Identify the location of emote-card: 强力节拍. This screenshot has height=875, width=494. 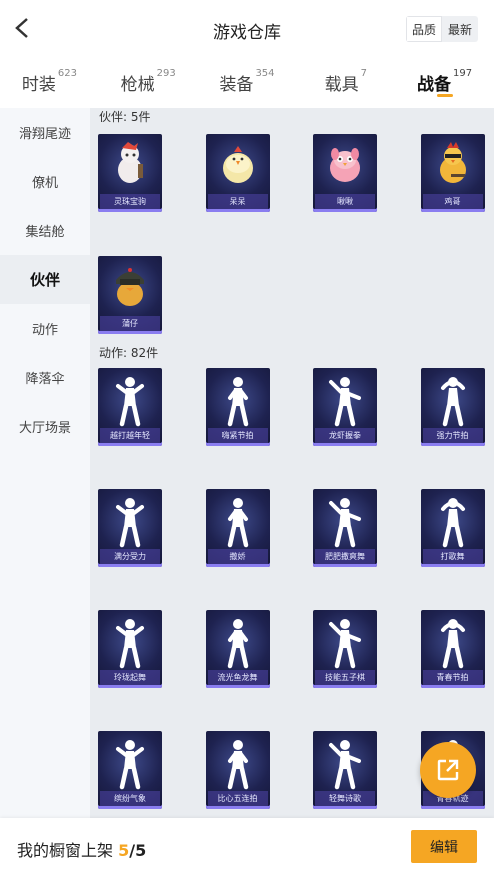
(452, 407).